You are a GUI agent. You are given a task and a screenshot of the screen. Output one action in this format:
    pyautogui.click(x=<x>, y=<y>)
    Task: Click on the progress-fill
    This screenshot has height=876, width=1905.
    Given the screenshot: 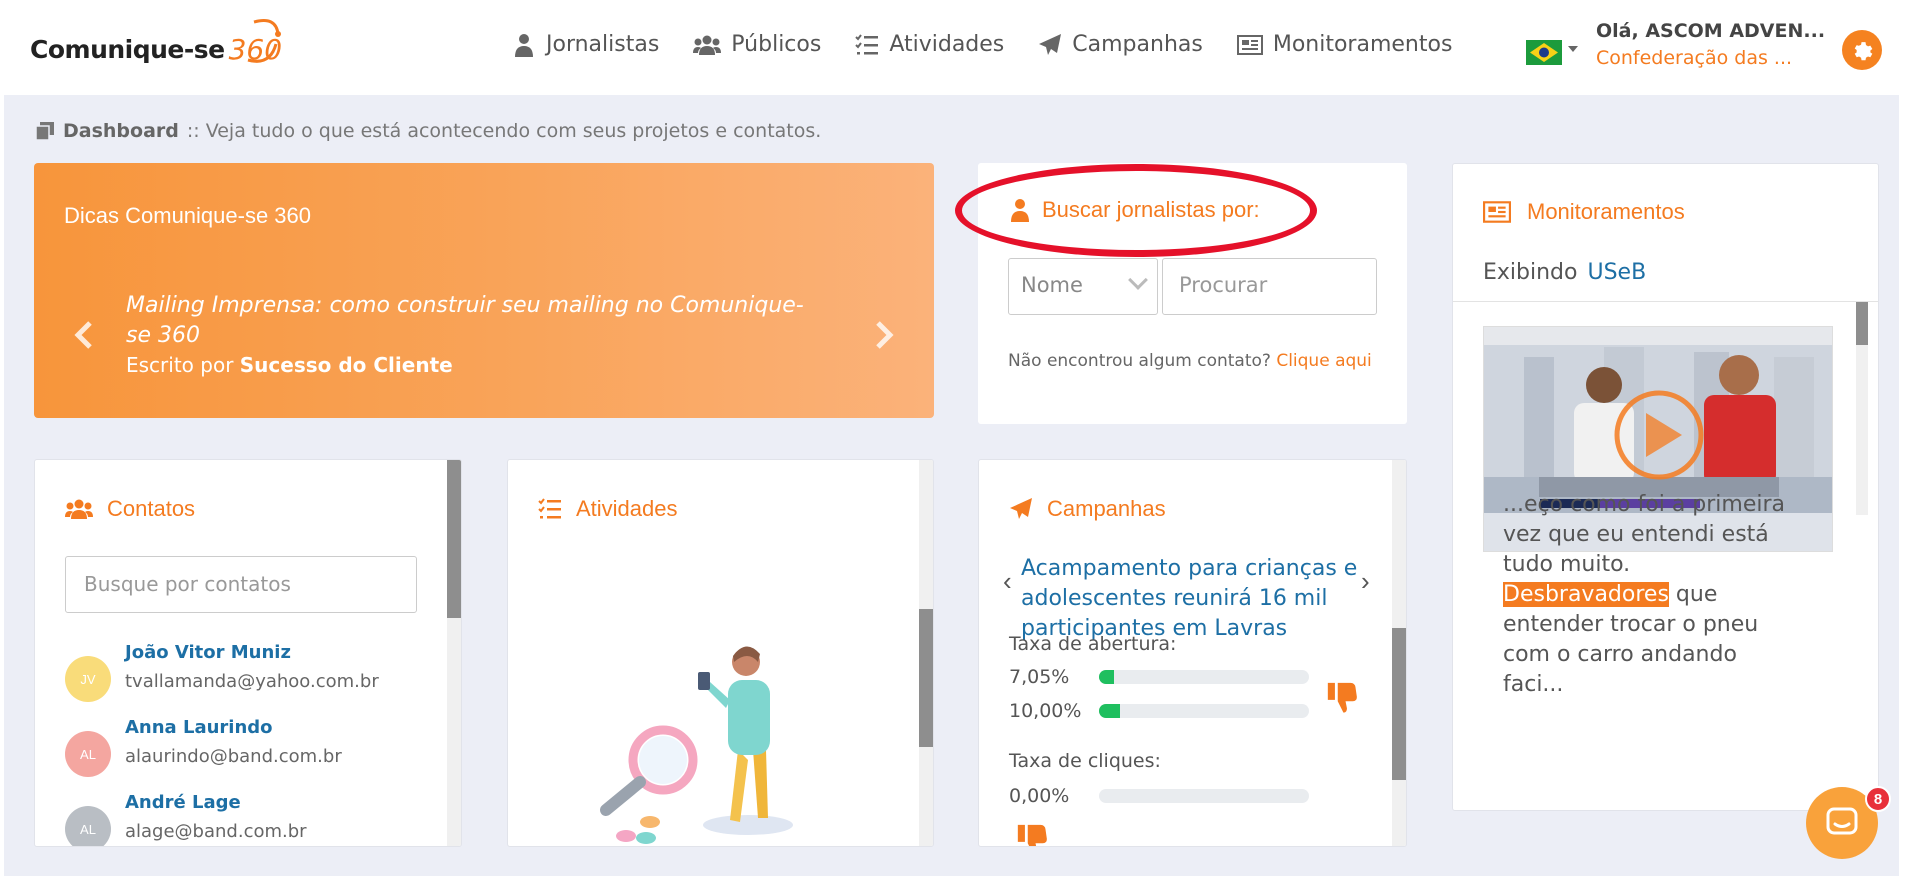 What is the action you would take?
    pyautogui.click(x=1109, y=711)
    